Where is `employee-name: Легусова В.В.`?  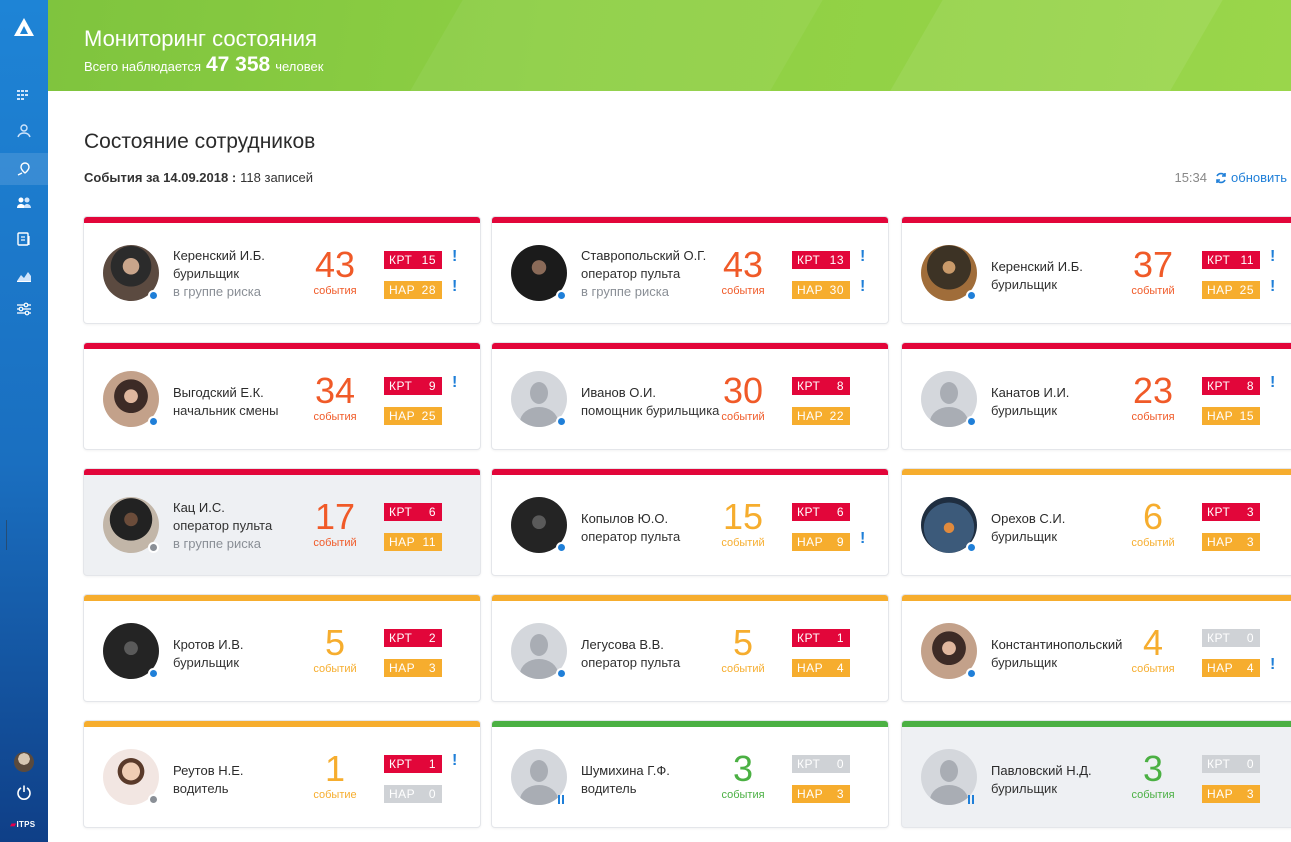 employee-name: Легусова В.В. is located at coordinates (651, 645).